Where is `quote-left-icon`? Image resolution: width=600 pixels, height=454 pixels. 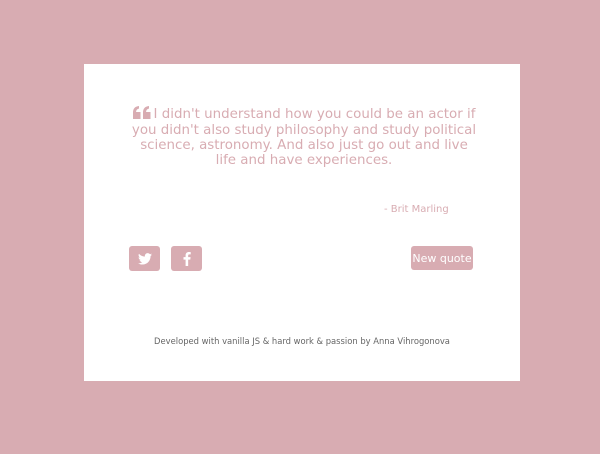 quote-left-icon is located at coordinates (141, 114).